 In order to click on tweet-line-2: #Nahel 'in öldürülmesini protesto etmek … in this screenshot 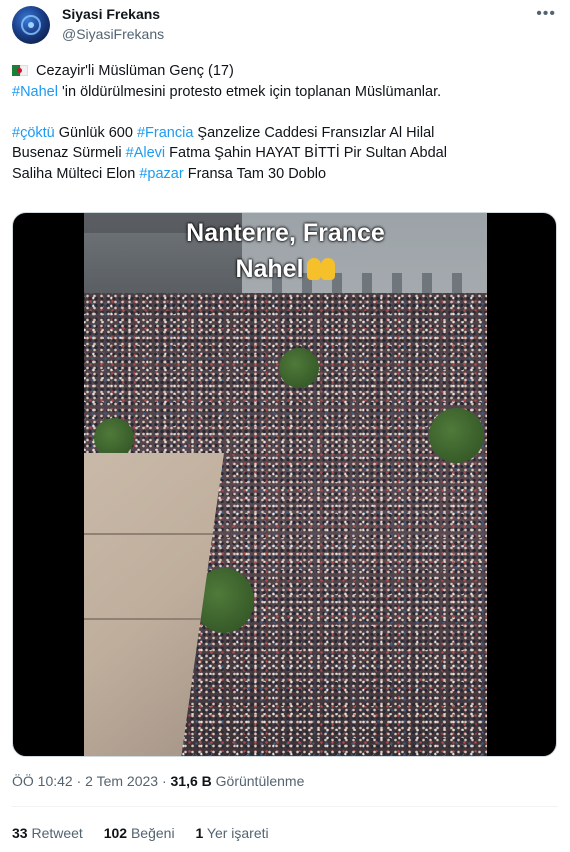, I will do `click(285, 92)`.